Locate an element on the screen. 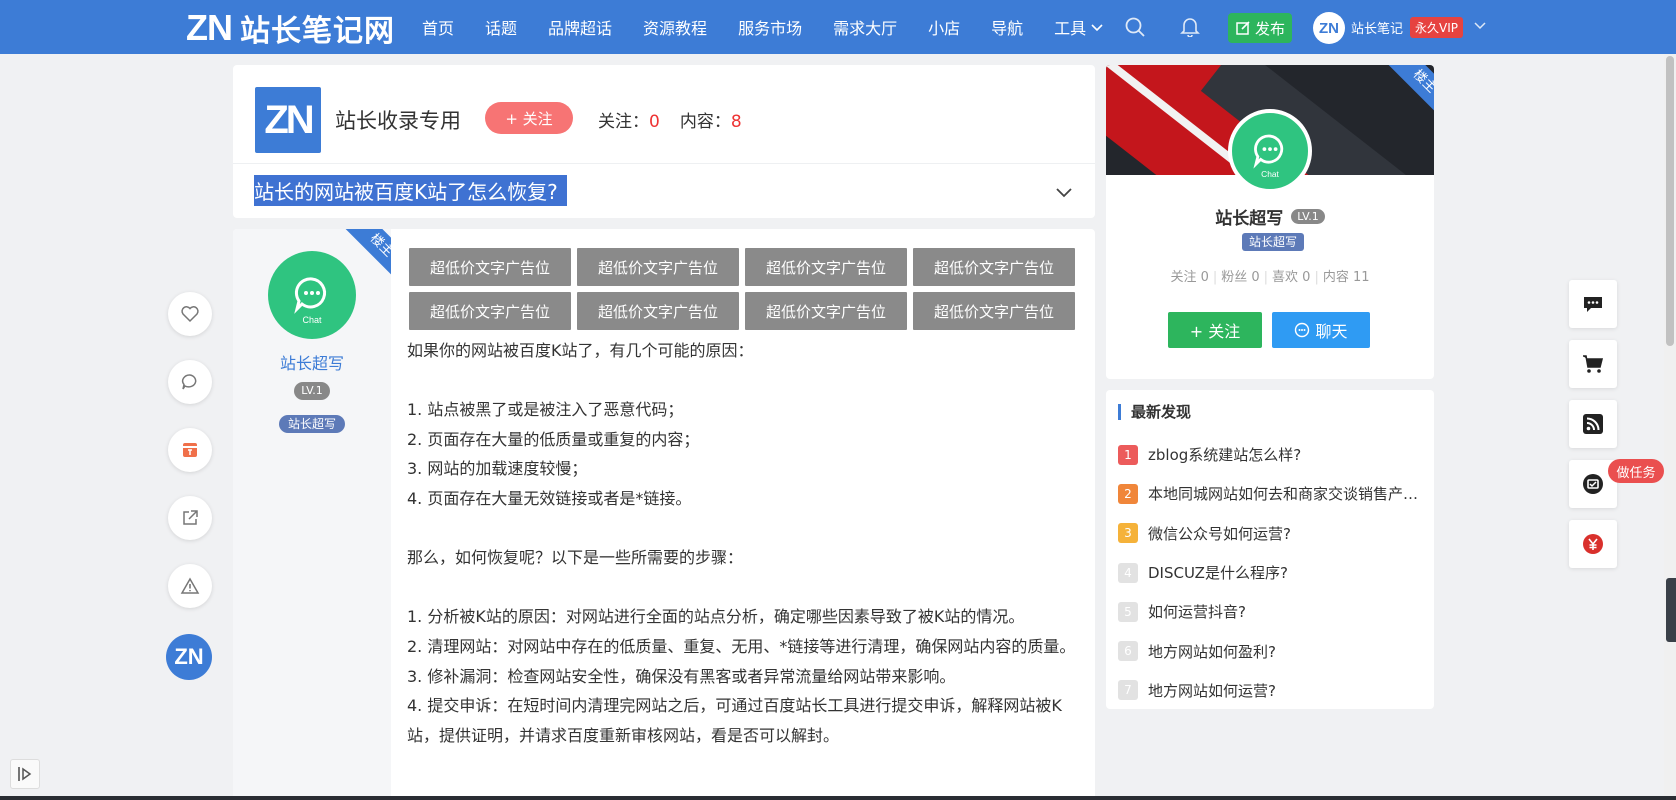 Image resolution: width=1676 pixels, height=800 pixels. like-button is located at coordinates (190, 314).